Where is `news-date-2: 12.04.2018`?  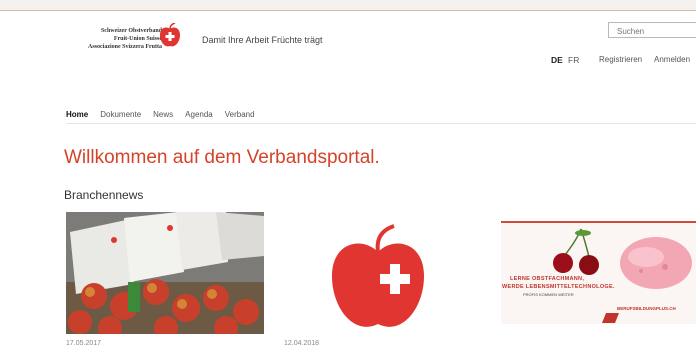
news-date-2: 12.04.2018 is located at coordinates (302, 343).